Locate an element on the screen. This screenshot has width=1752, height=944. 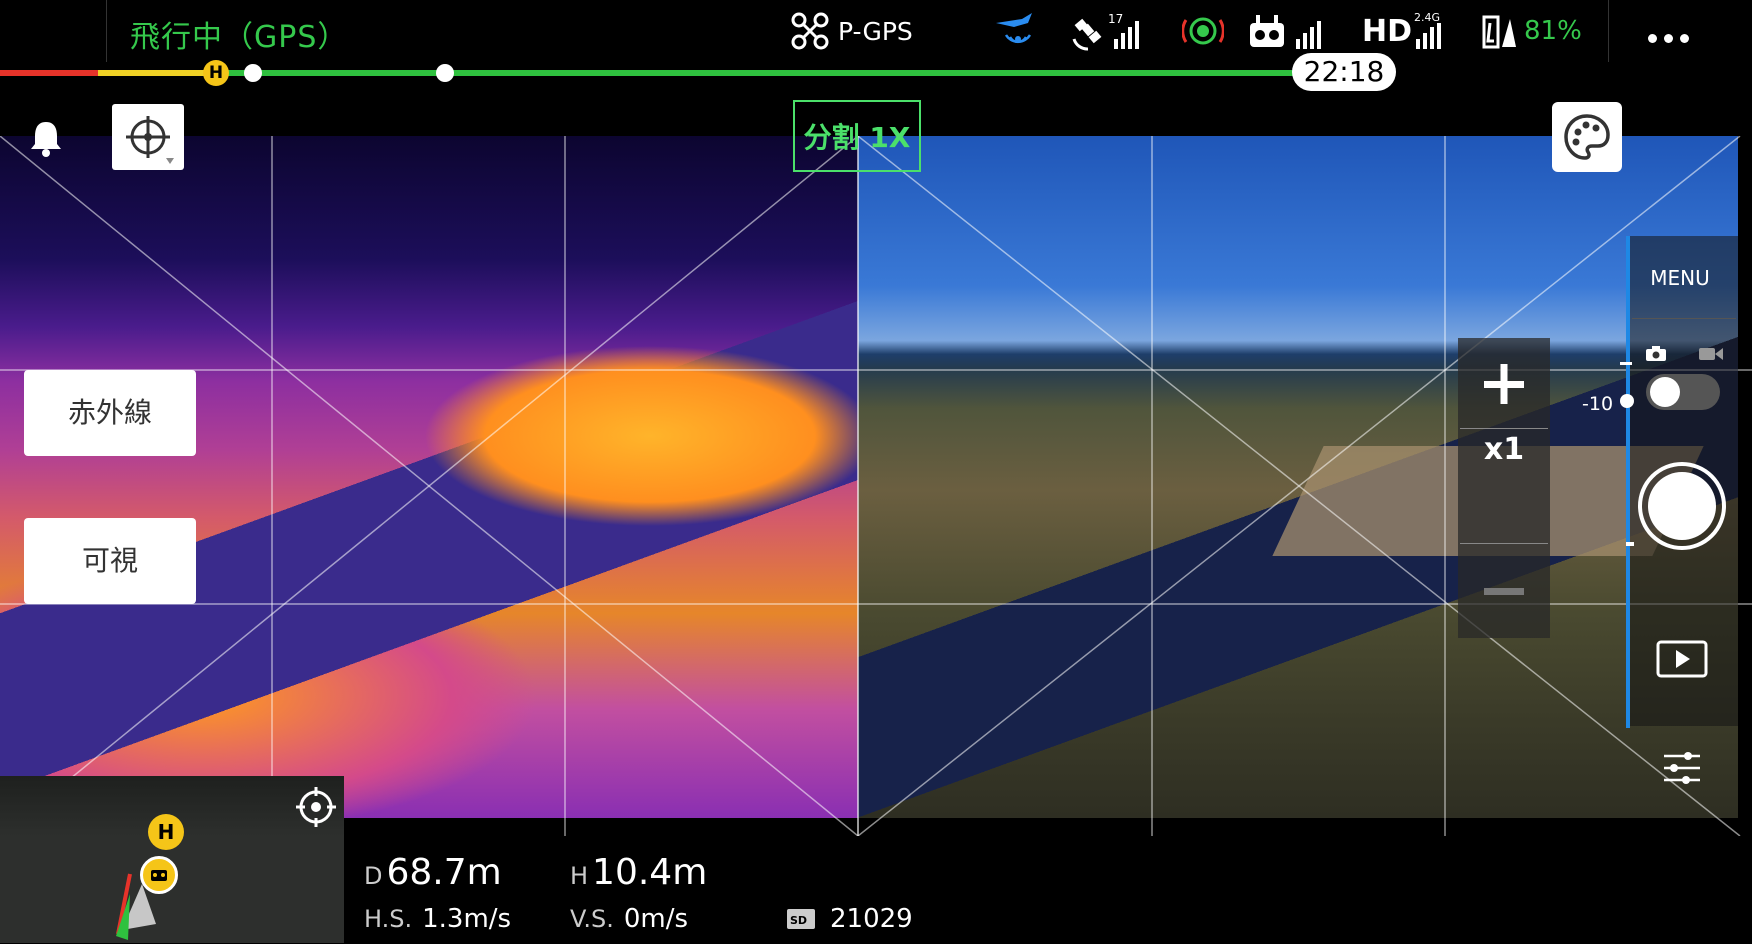
vs-value: 0m/s is located at coordinates (656, 919).